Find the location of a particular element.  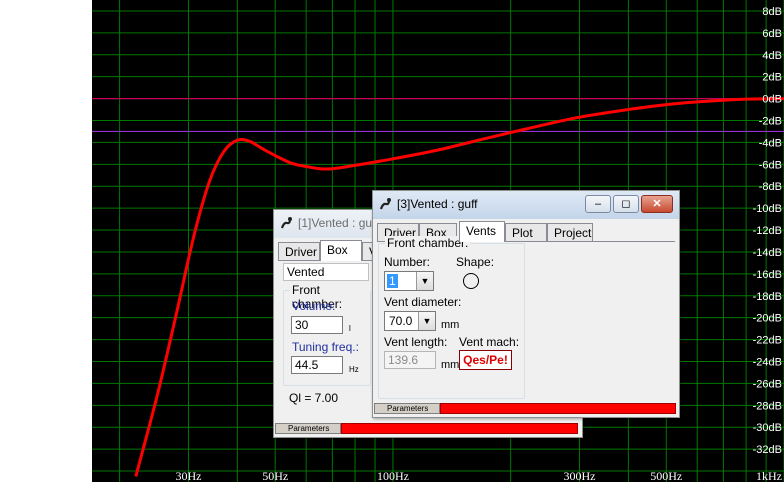

vent-mach-button: Qes/Pe! is located at coordinates (485, 360).